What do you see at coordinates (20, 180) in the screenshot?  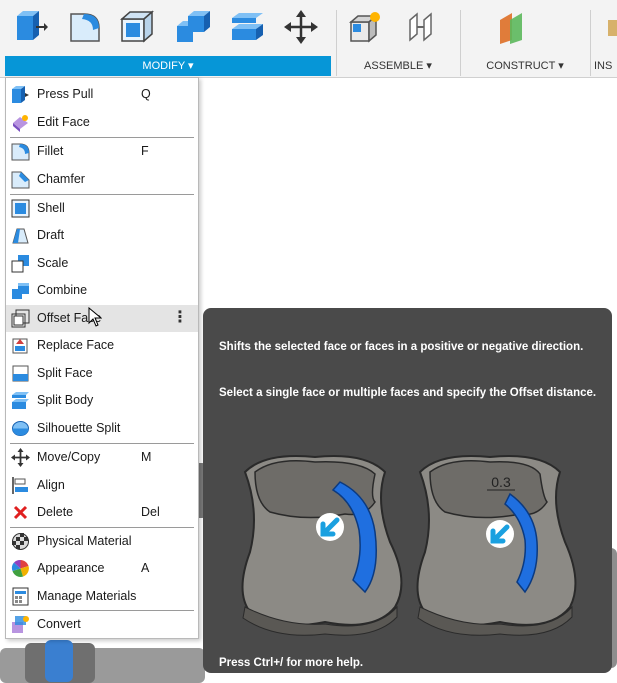 I see `chamfer-icon` at bounding box center [20, 180].